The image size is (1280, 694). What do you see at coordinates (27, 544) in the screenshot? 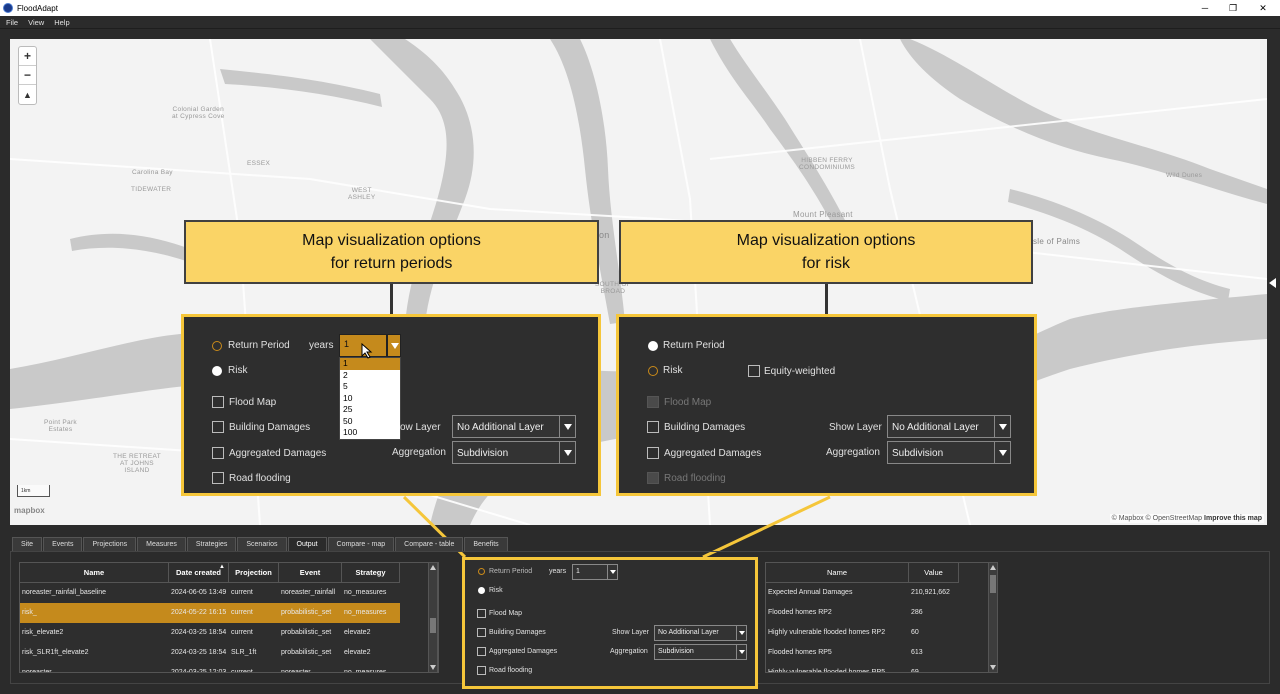
I see `tab-site: Site` at bounding box center [27, 544].